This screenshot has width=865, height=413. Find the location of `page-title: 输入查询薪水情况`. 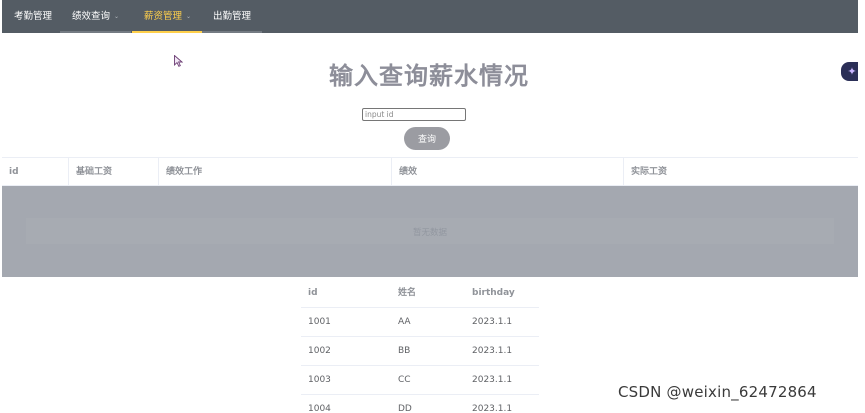

page-title: 输入查询薪水情况 is located at coordinates (429, 76).